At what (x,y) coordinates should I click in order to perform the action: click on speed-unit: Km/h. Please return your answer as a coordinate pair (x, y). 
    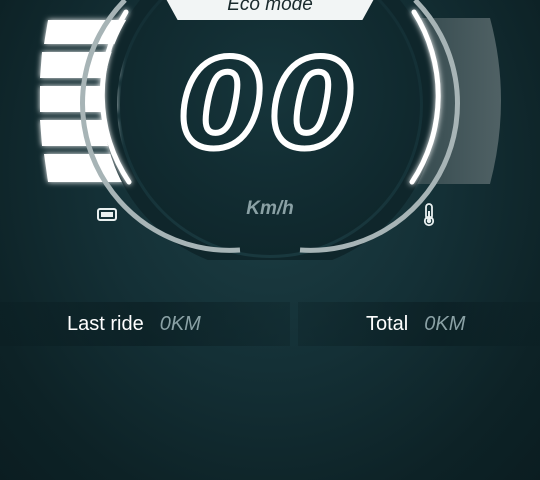
    Looking at the image, I should click on (270, 208).